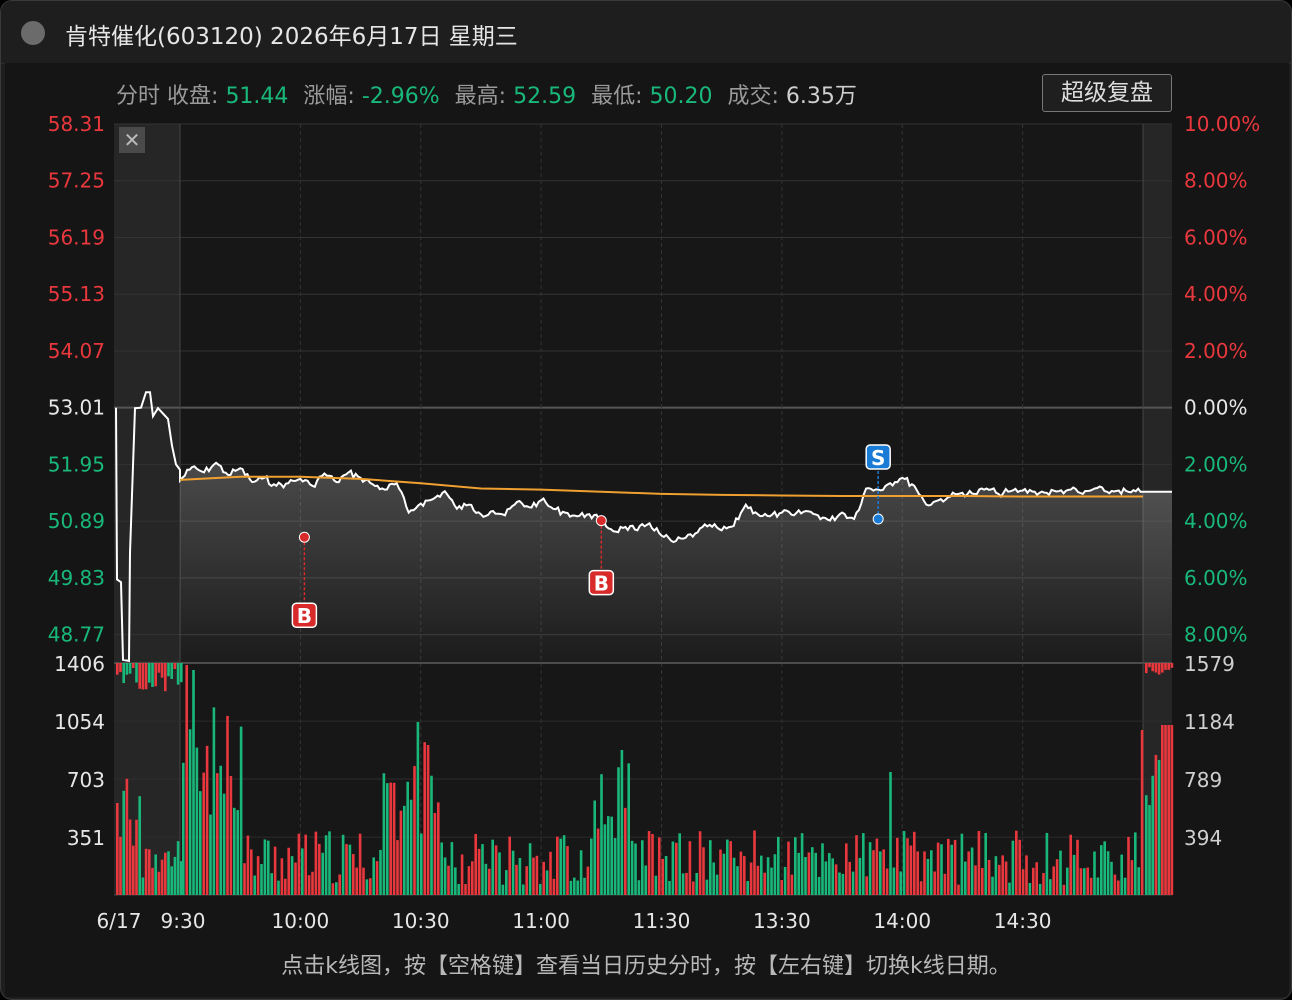 Image resolution: width=1292 pixels, height=1000 pixels. Describe the element at coordinates (681, 96) in the screenshot. I see `low-value: 50.20` at that location.